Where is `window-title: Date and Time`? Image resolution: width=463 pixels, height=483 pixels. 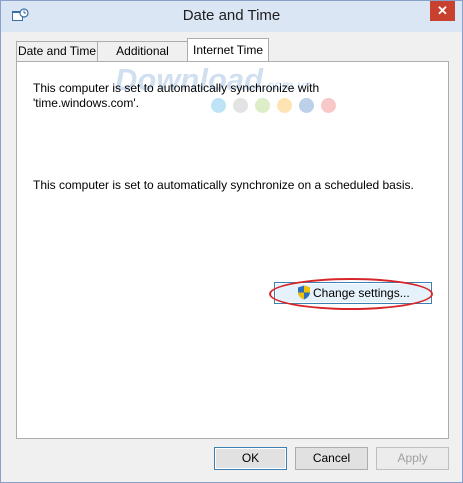
window-title: Date and Time is located at coordinates (231, 15).